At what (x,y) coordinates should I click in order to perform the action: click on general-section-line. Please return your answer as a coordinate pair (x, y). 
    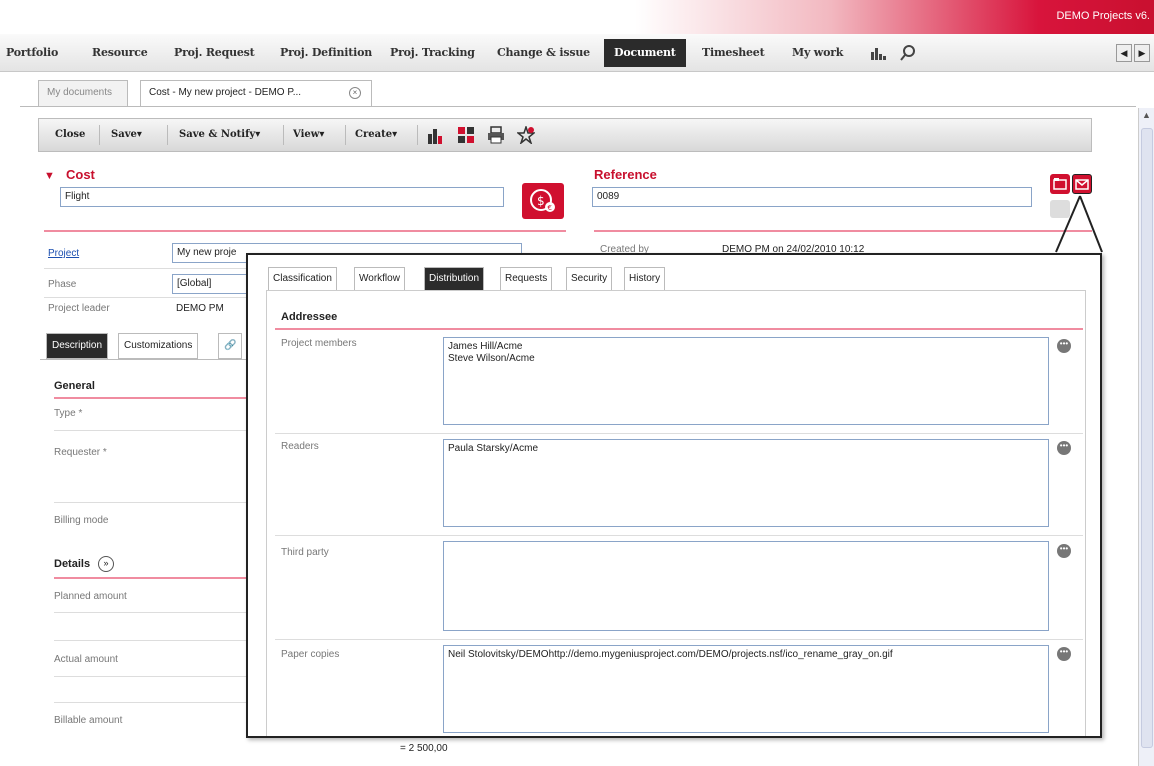
    Looking at the image, I should click on (154, 398).